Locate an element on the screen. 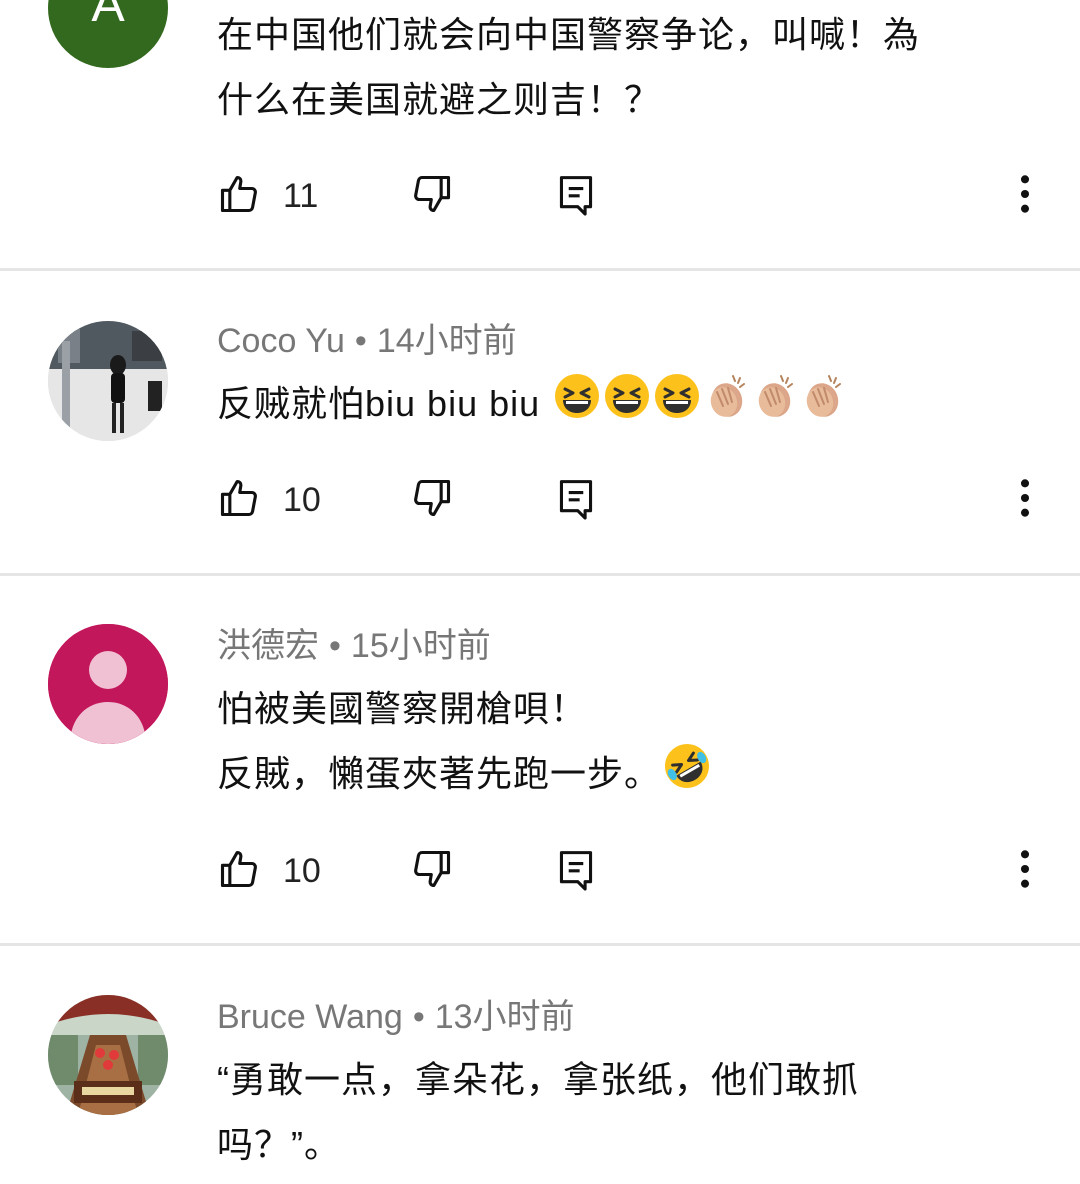  avatar: A is located at coordinates (108, 34).